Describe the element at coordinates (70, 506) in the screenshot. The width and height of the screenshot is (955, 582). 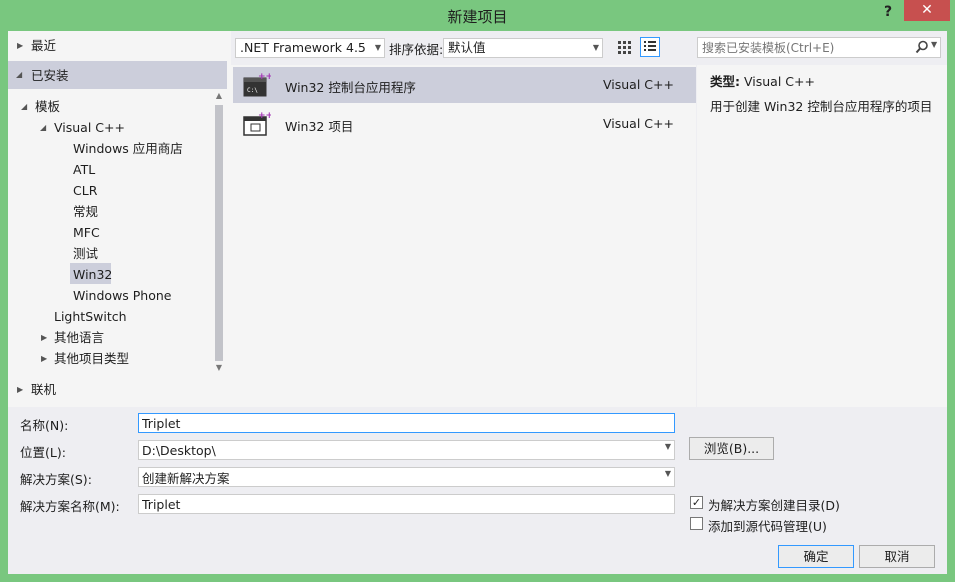
I see `solution-name-label: 解决方案名称(M):` at that location.